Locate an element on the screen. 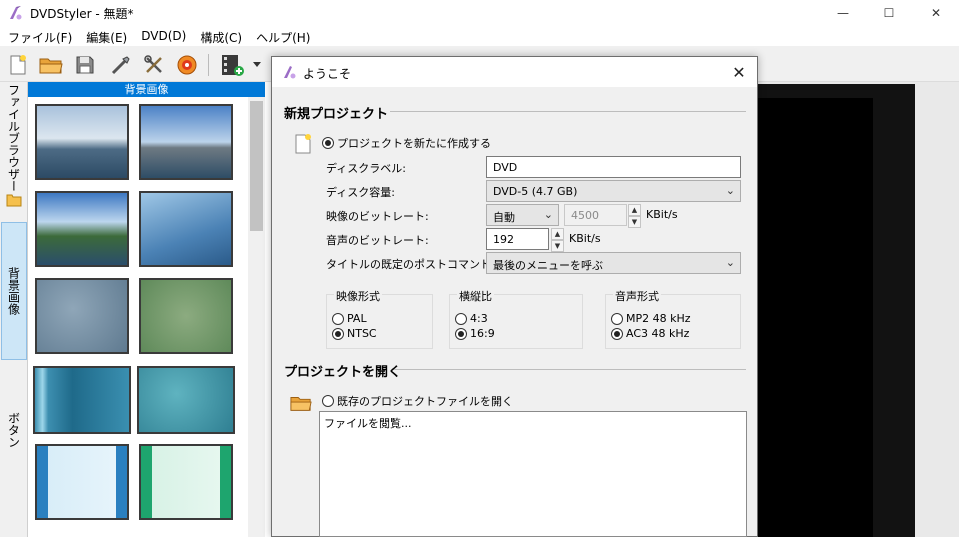 The width and height of the screenshot is (959, 537). open-project-radio is located at coordinates (328, 401).